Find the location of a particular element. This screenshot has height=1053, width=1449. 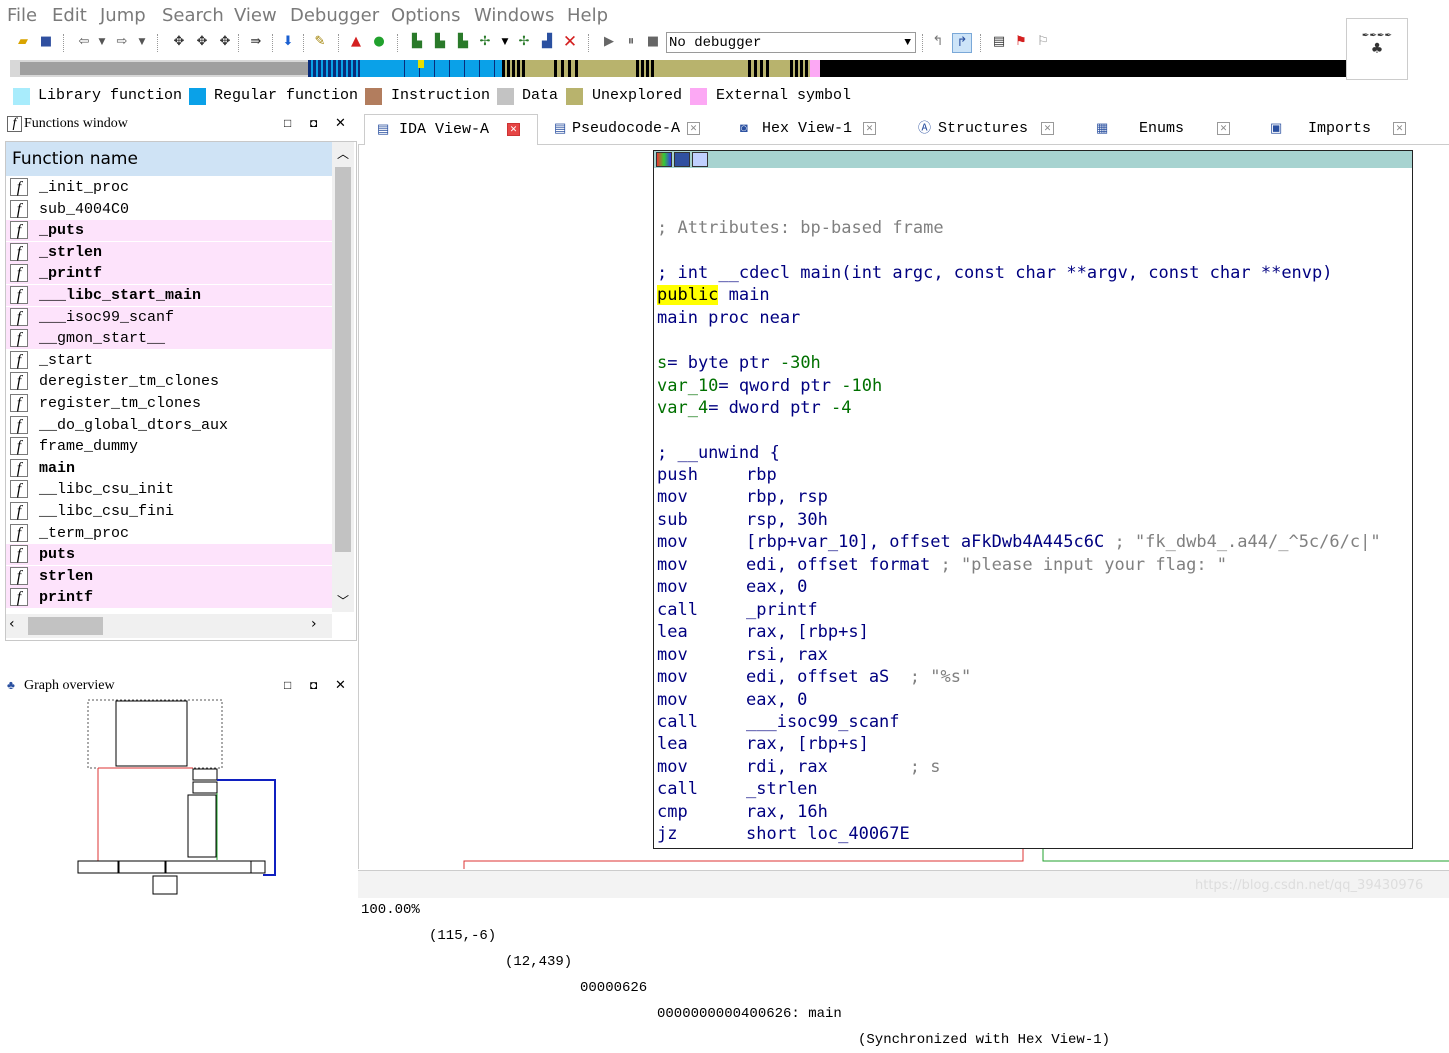

asm-public-name: main is located at coordinates (744, 295).